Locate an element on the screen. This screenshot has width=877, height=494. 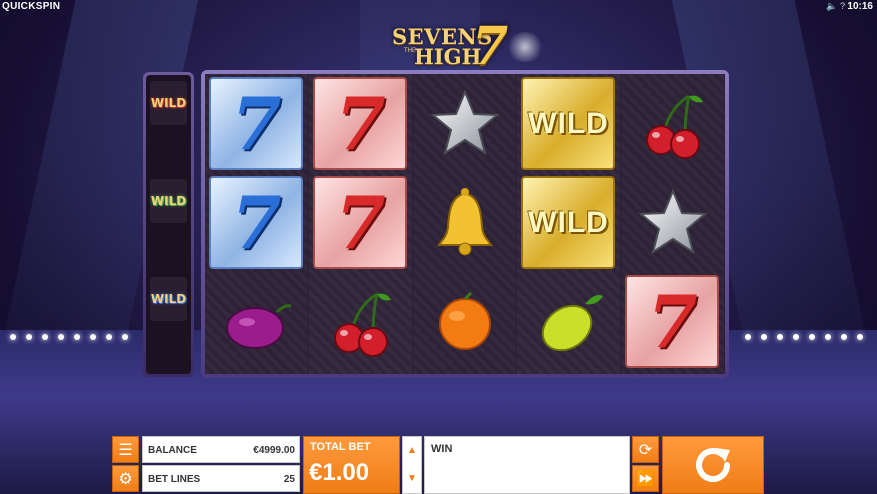
symbol-plum is located at coordinates (256, 321).